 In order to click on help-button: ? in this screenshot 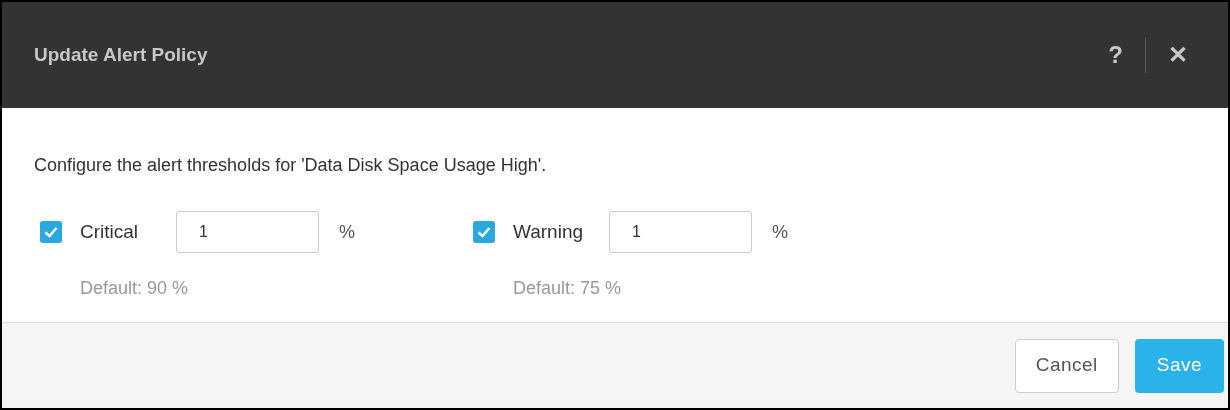, I will do `click(1115, 55)`.